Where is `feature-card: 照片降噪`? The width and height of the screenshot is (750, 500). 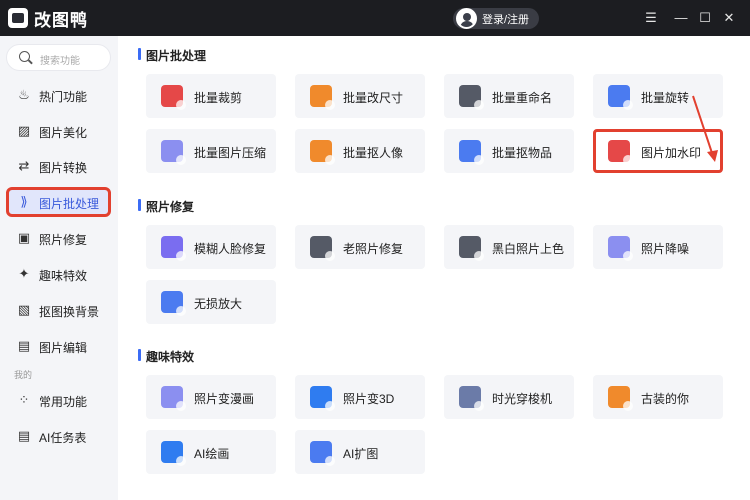 feature-card: 照片降噪 is located at coordinates (658, 247).